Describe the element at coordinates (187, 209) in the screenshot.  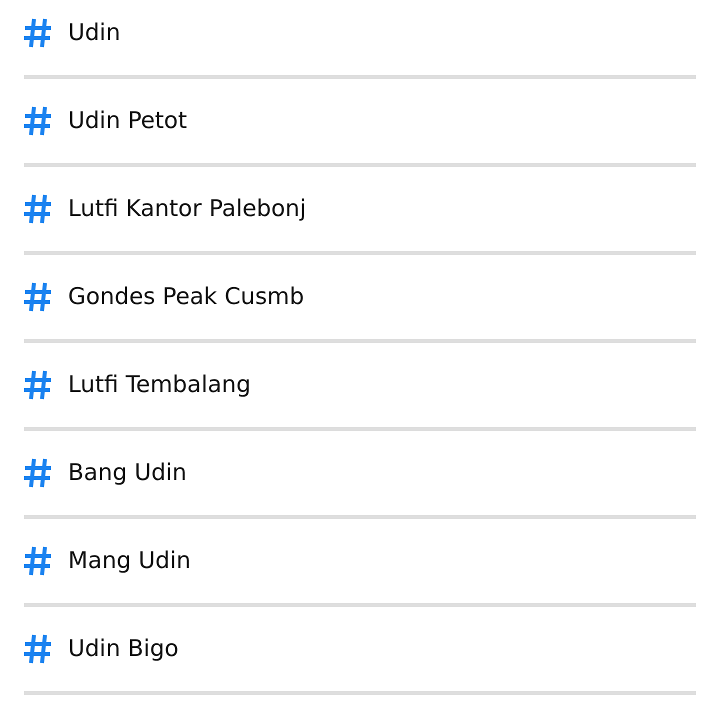
I see `hashtag-label: Lutfi Kantor Palebonj` at that location.